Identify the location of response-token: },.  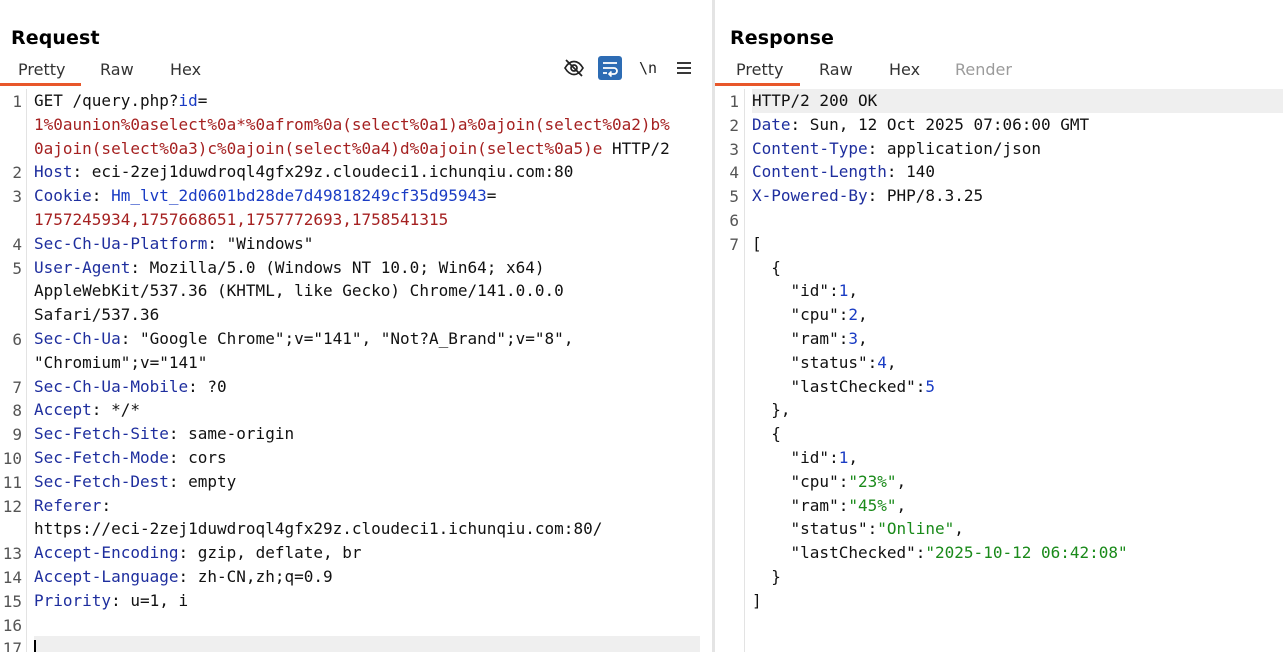
(771, 410).